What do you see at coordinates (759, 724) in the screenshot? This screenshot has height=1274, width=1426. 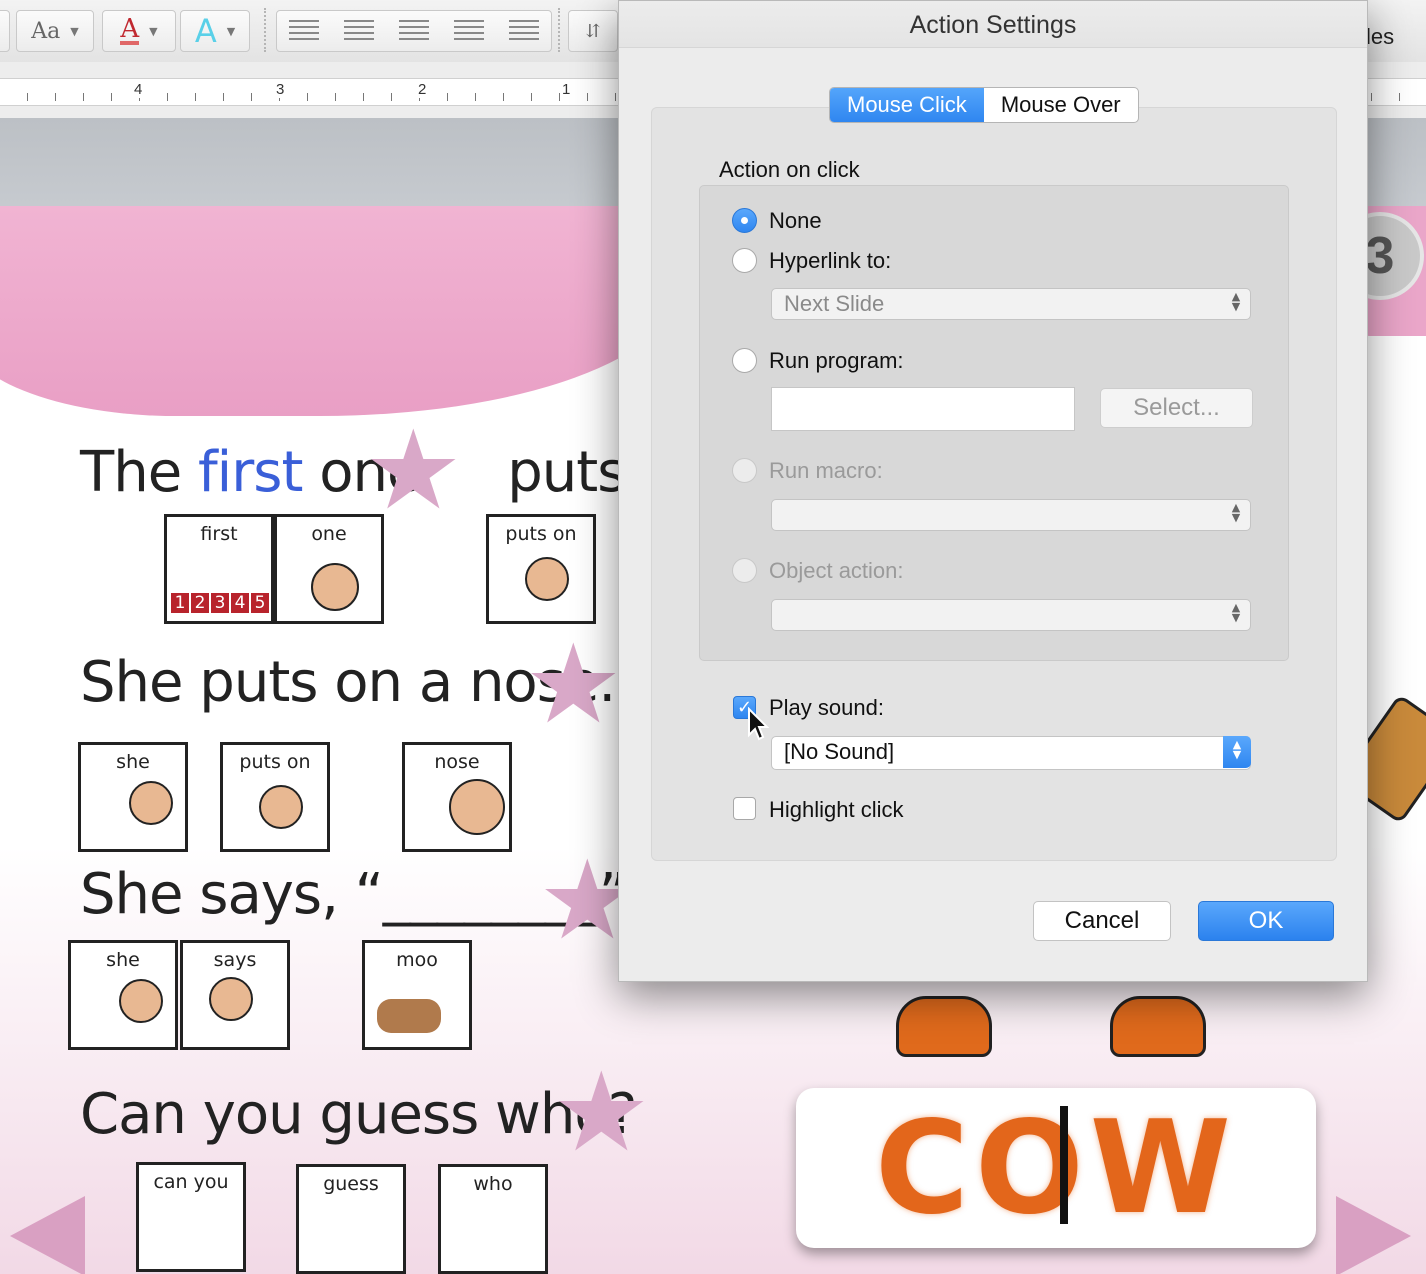 I see `mouse-pointer-icon` at bounding box center [759, 724].